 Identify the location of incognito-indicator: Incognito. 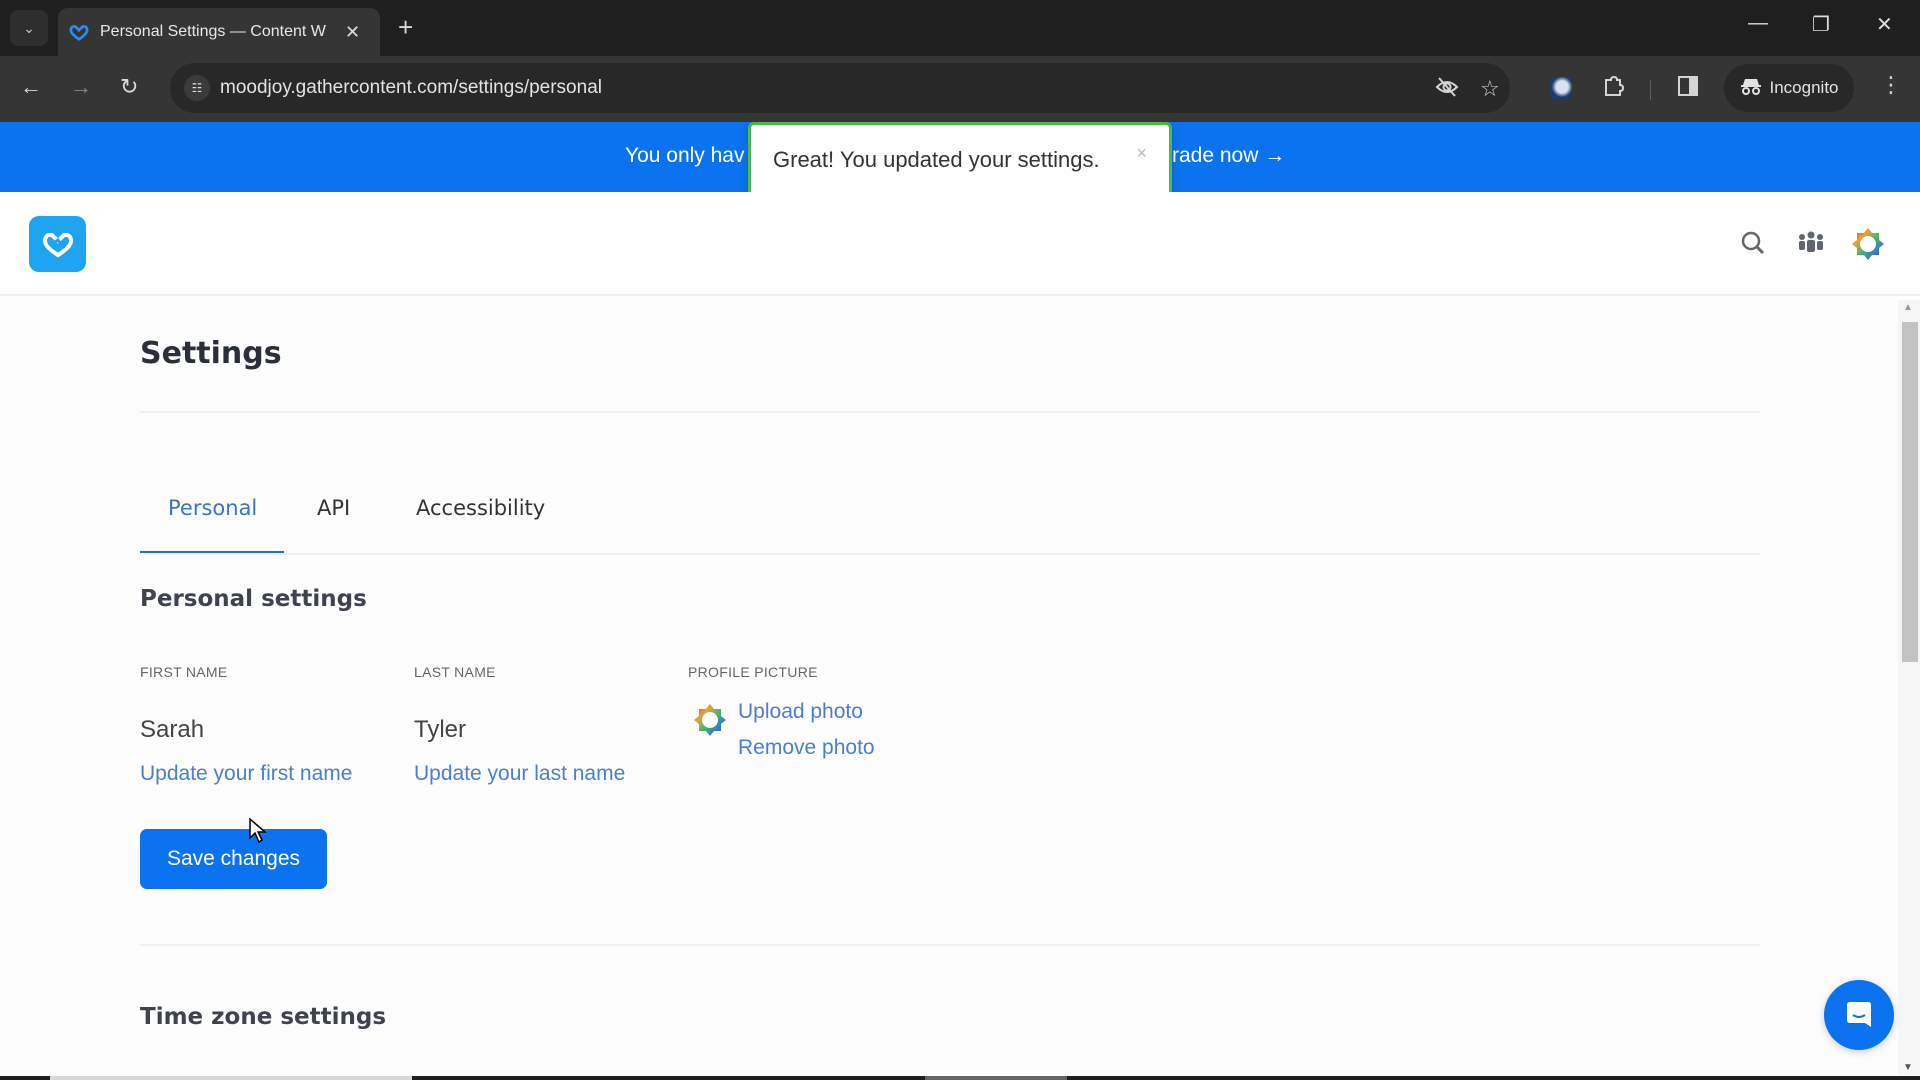
(1789, 88).